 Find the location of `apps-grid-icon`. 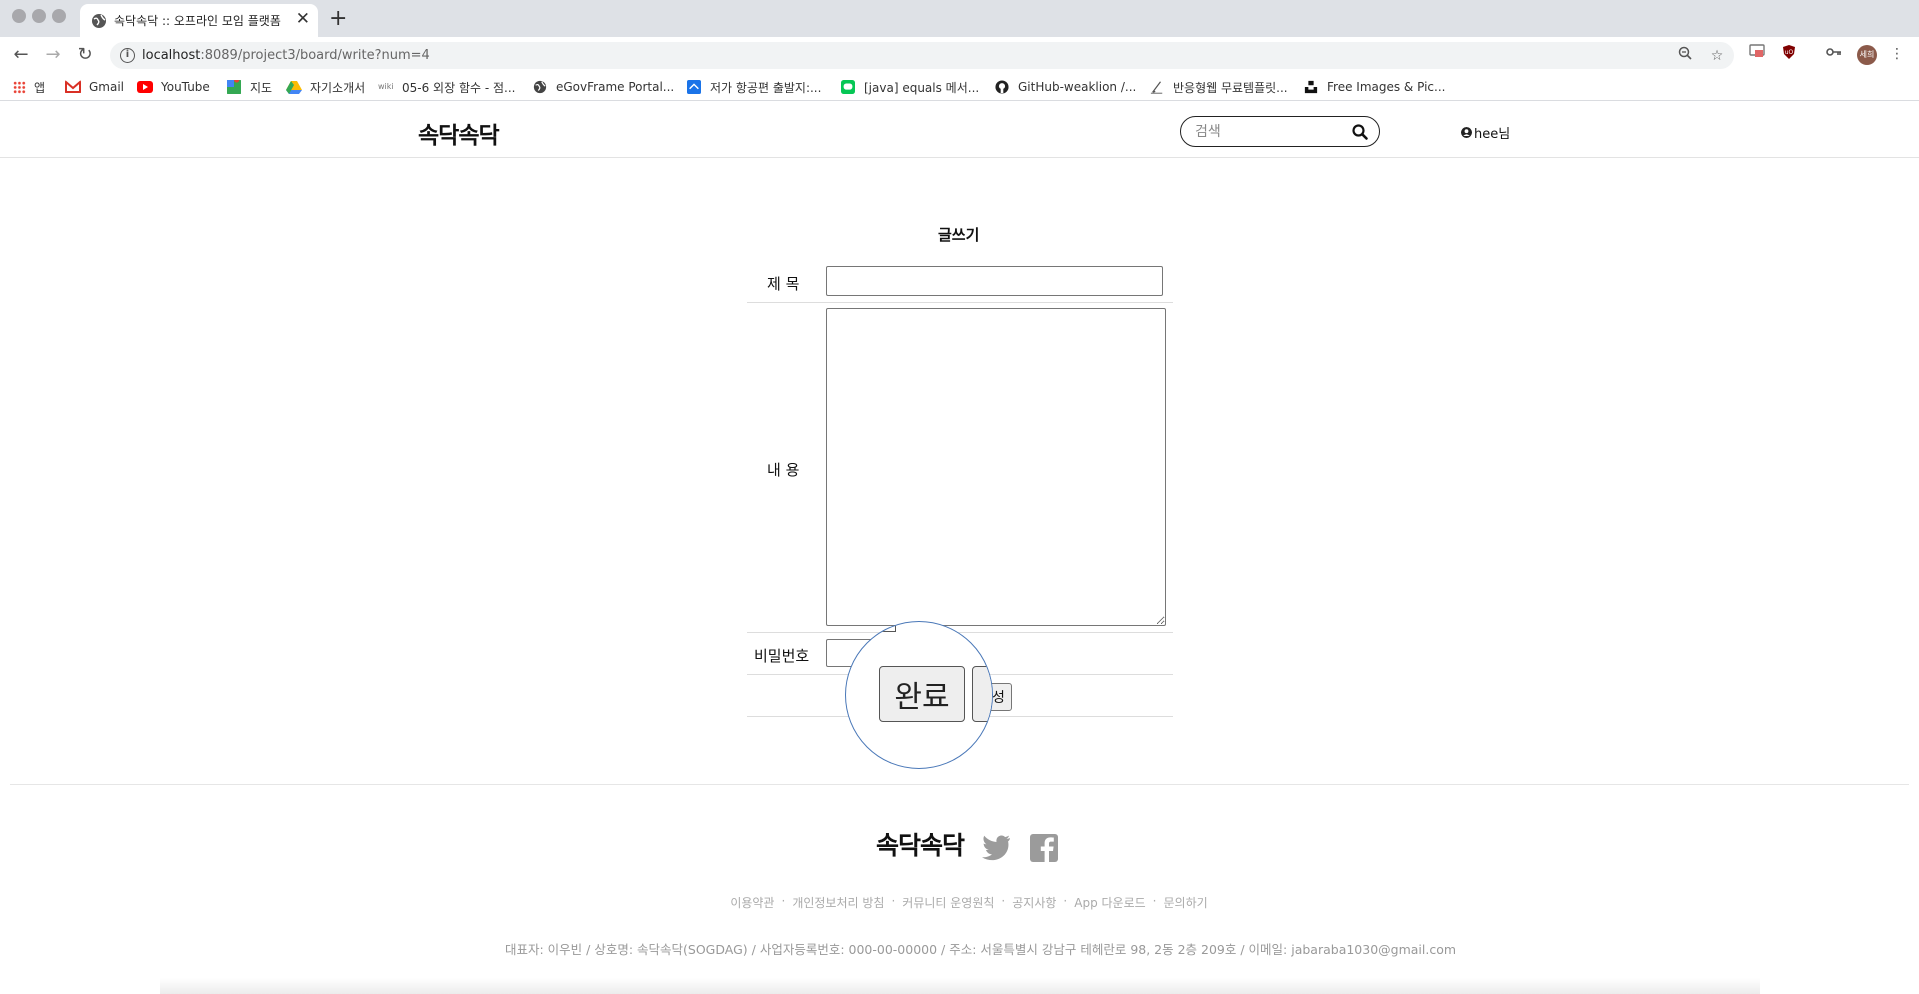

apps-grid-icon is located at coordinates (19, 87).